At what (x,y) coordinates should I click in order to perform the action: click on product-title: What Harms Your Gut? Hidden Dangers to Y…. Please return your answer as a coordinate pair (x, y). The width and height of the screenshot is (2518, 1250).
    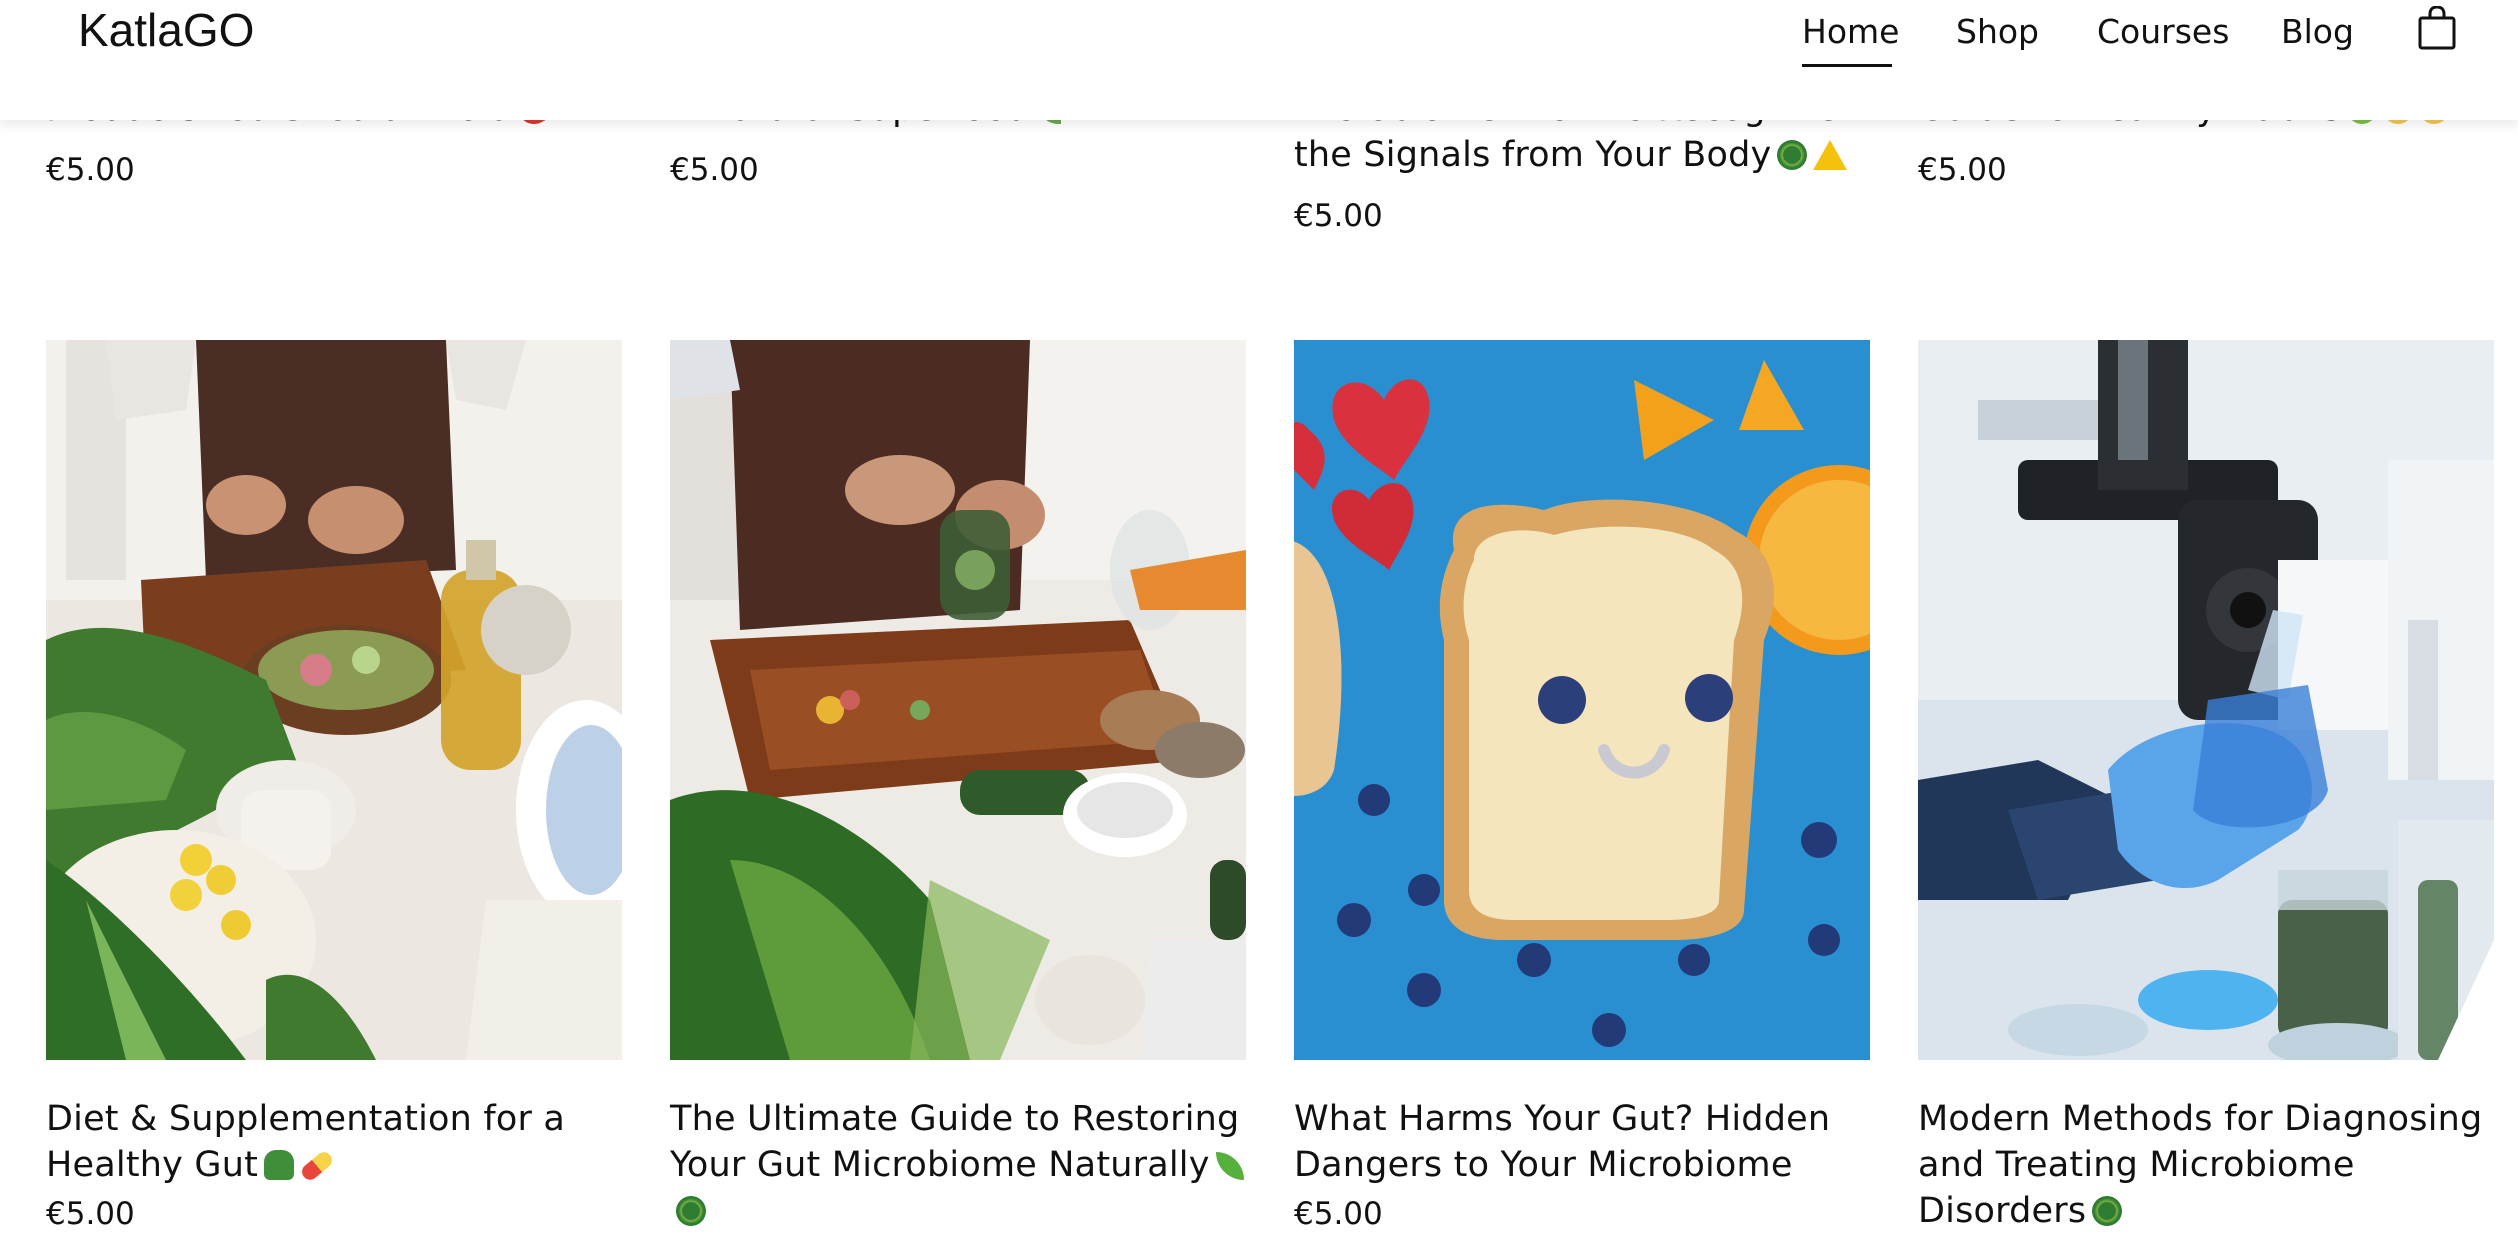
    Looking at the image, I should click on (1582, 1142).